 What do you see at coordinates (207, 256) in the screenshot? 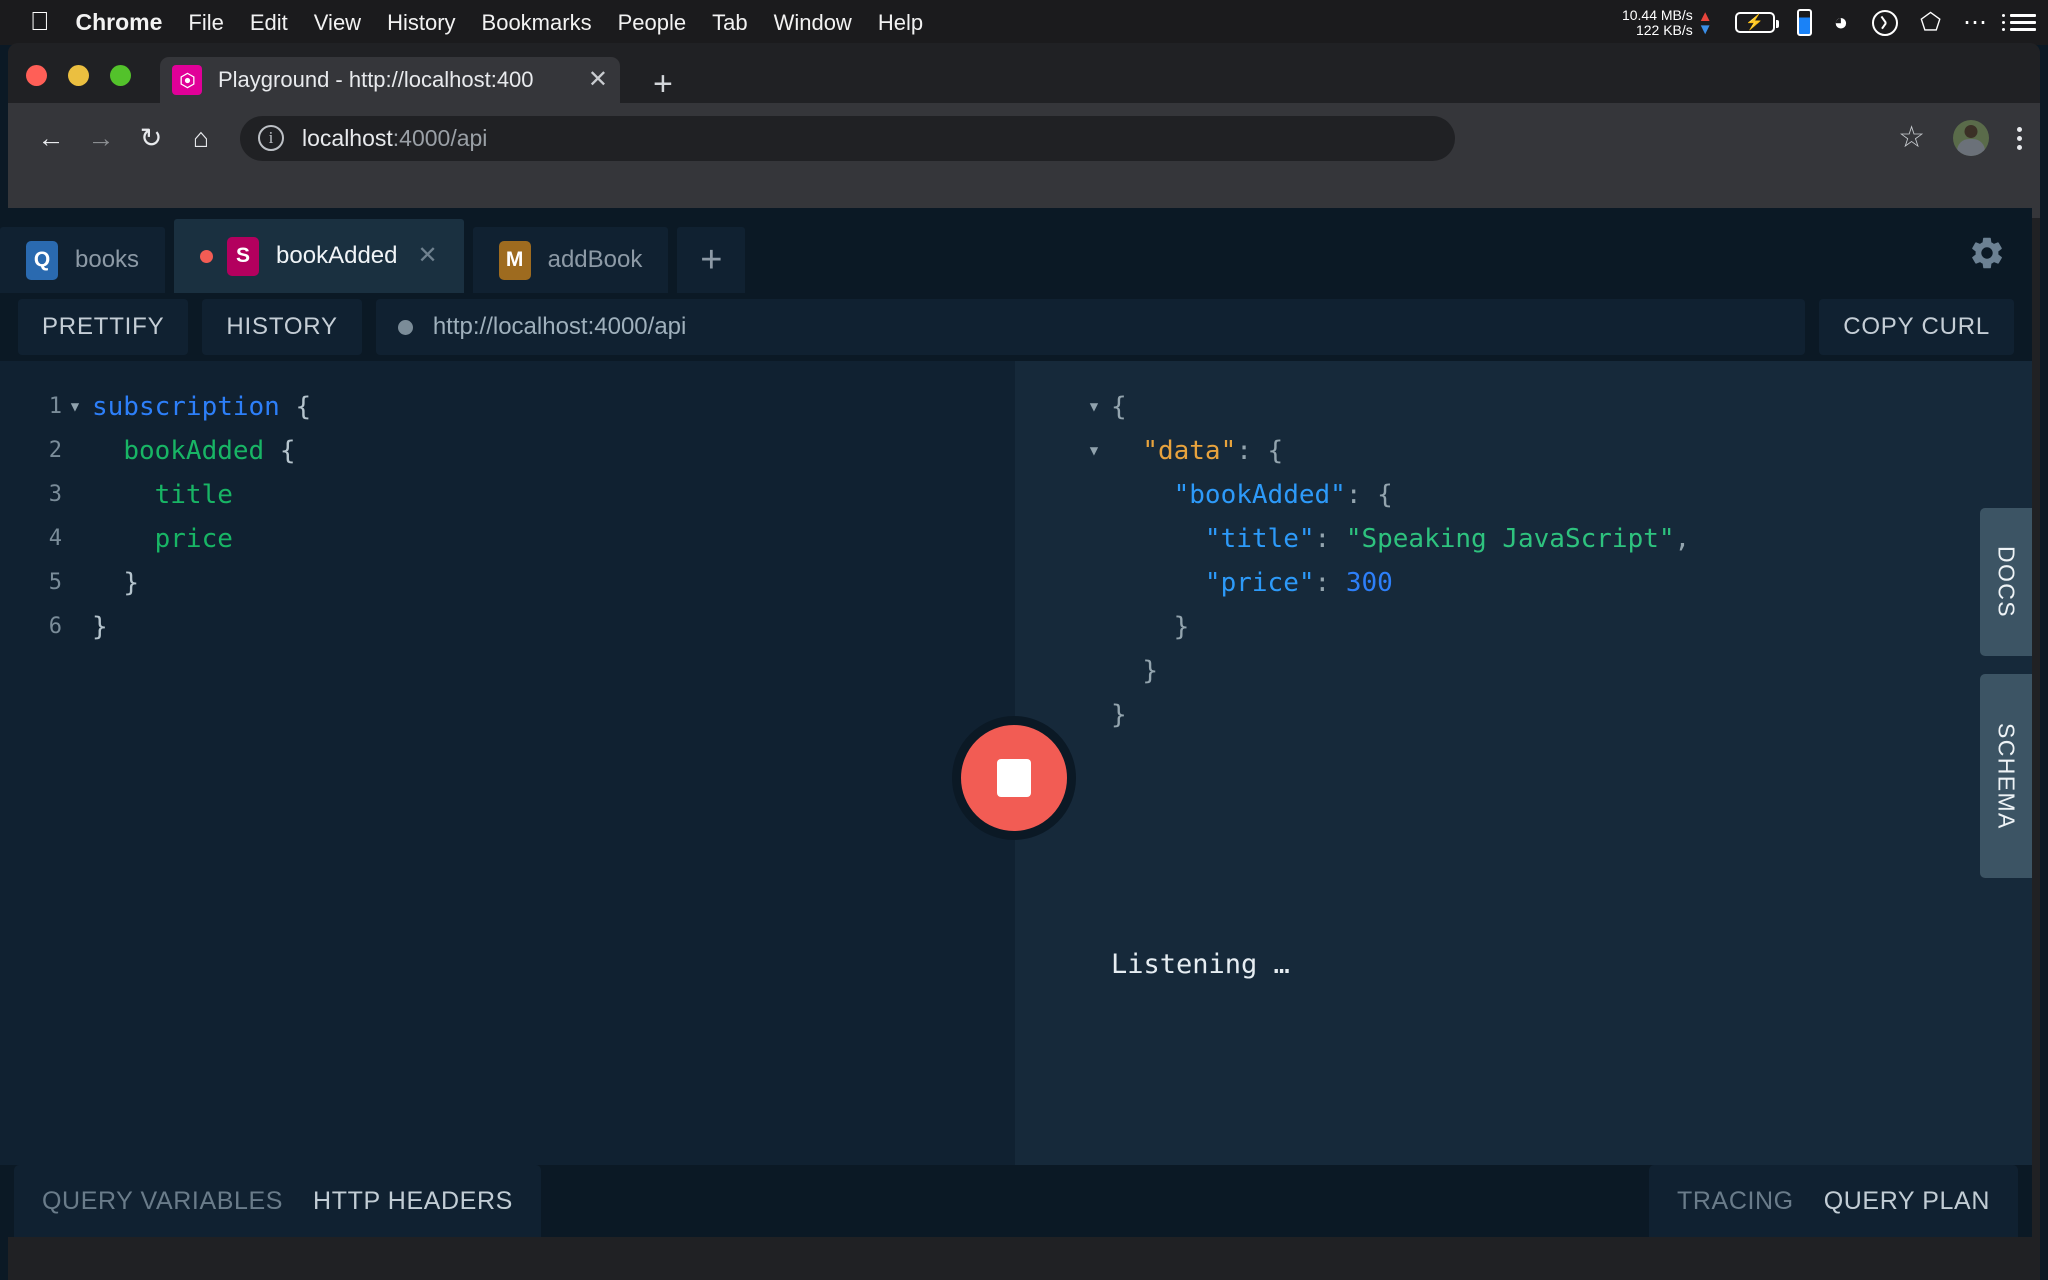
I see `unsaved-dot-indicator` at bounding box center [207, 256].